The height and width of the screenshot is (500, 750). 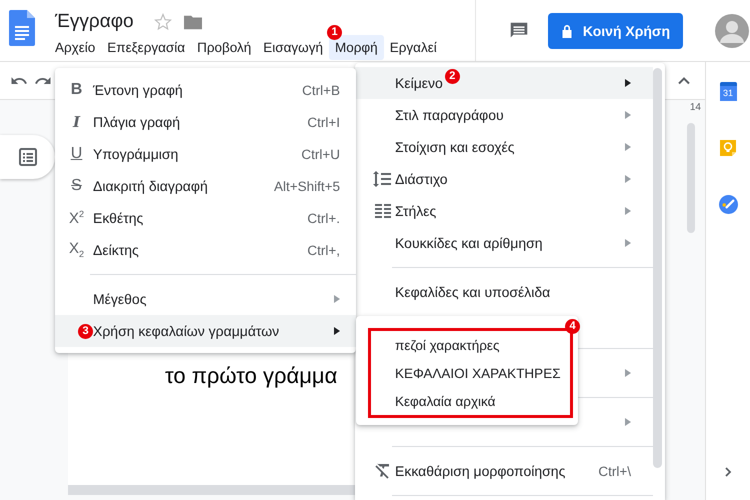 What do you see at coordinates (205, 250) in the screenshot?
I see `menu-item: X$_{2}$ Δείκτης Ctrl+,` at bounding box center [205, 250].